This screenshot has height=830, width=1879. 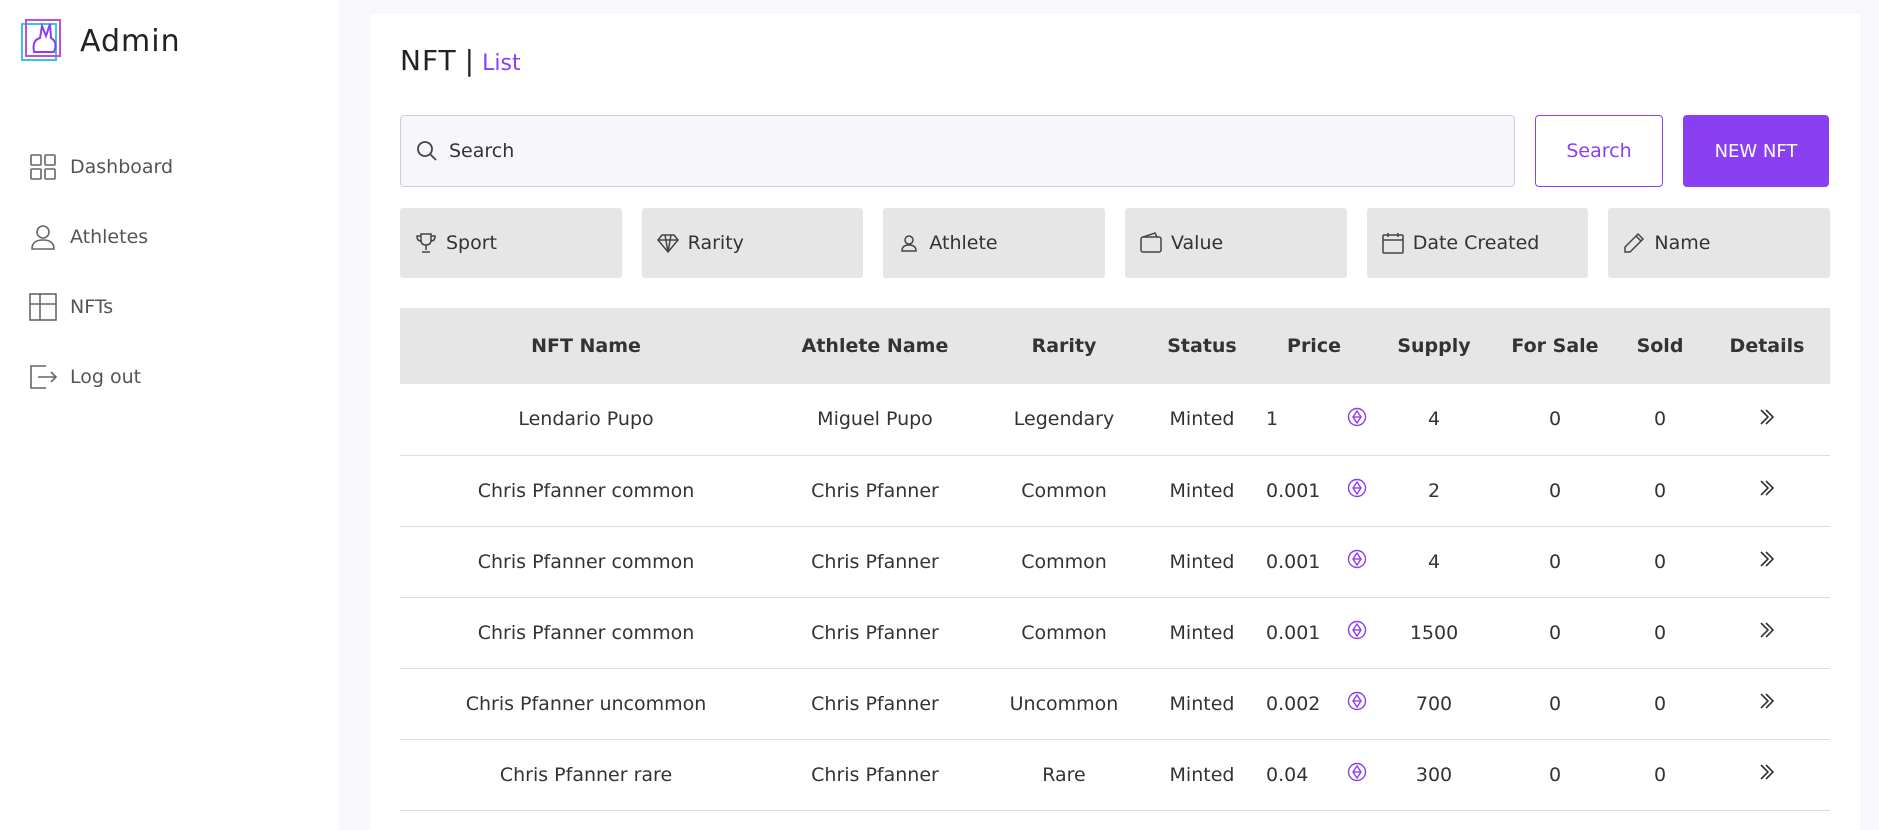 What do you see at coordinates (1682, 243) in the screenshot?
I see `filter-label: Name` at bounding box center [1682, 243].